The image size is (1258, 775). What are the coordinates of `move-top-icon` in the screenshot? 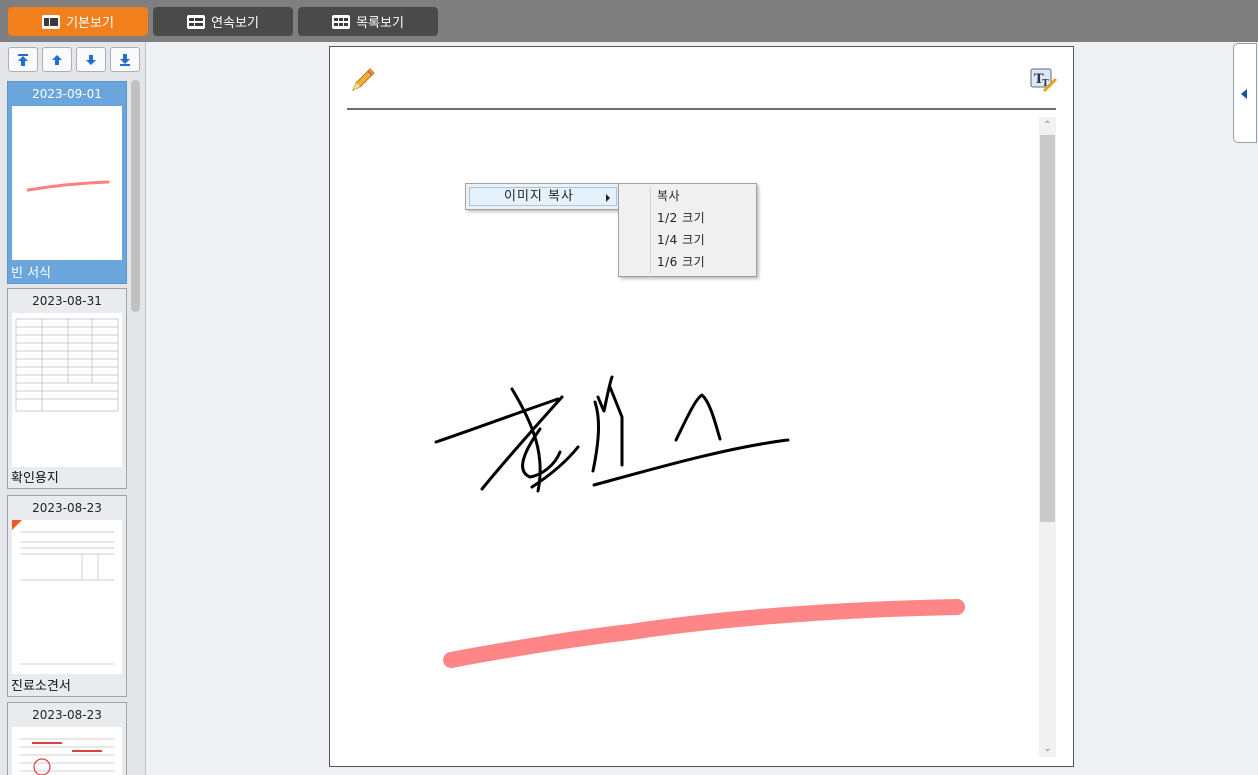 It's located at (23, 59).